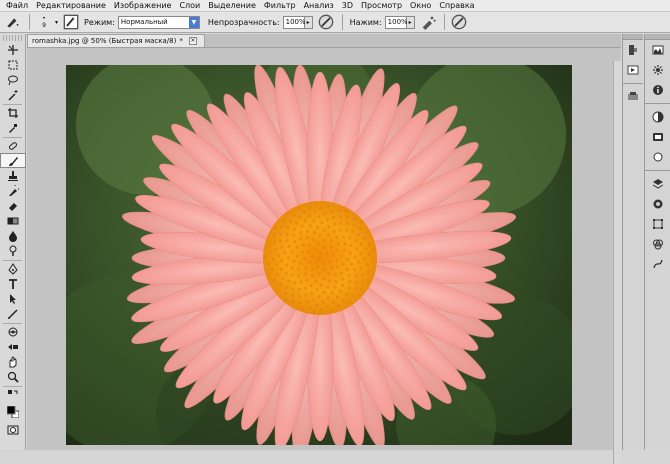 This screenshot has width=670, height=464. What do you see at coordinates (657, 204) in the screenshot?
I see `masks-icon` at bounding box center [657, 204].